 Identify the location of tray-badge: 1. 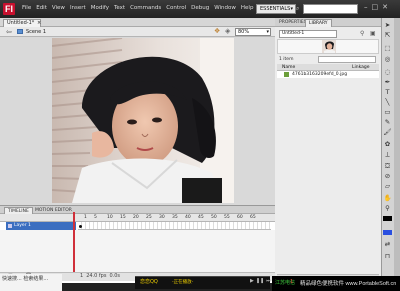
(291, 282).